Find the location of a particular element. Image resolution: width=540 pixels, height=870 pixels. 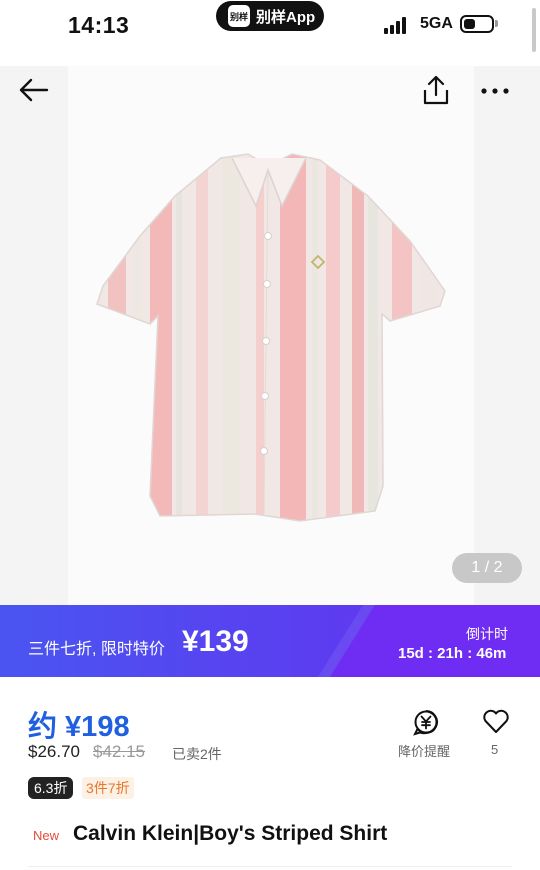

more-dots-icon is located at coordinates (495, 91).